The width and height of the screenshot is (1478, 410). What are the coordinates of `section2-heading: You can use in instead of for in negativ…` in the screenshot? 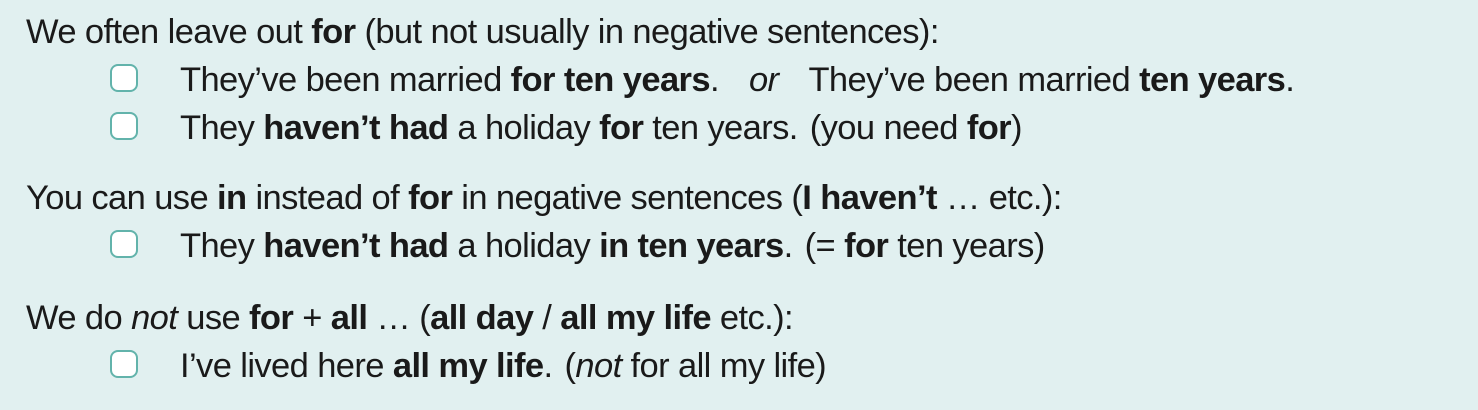 It's located at (746, 198).